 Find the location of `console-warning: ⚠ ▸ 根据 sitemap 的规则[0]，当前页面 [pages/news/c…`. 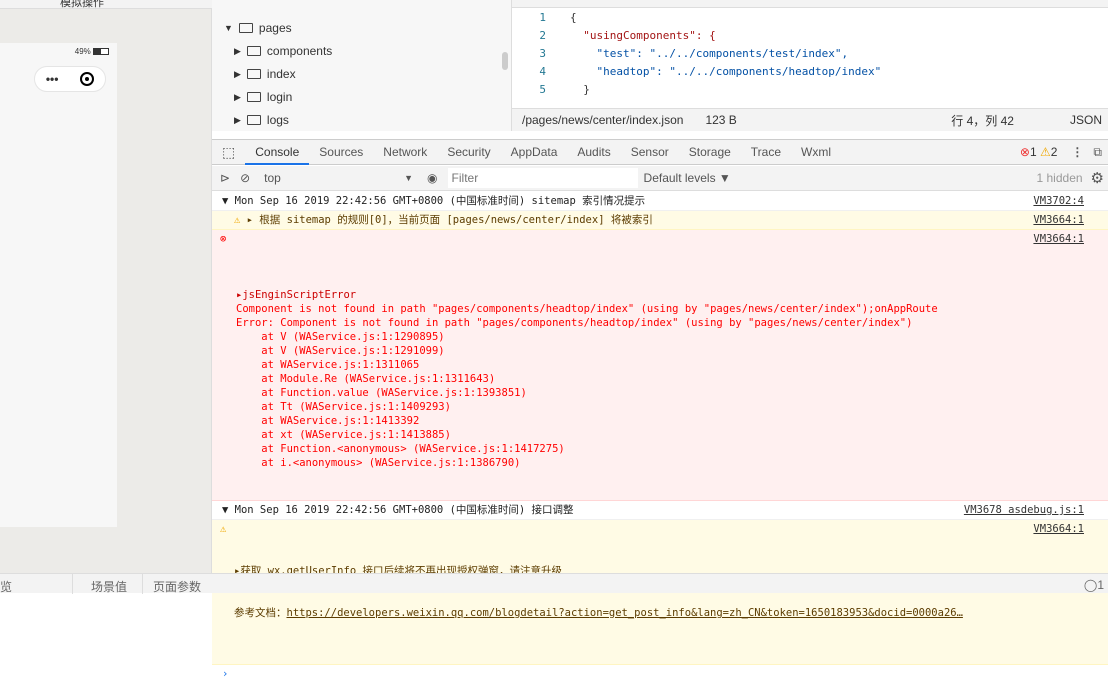

console-warning: ⚠ ▸ 根据 sitemap 的规则[0]，当前页面 [pages/news/c… is located at coordinates (660, 220).